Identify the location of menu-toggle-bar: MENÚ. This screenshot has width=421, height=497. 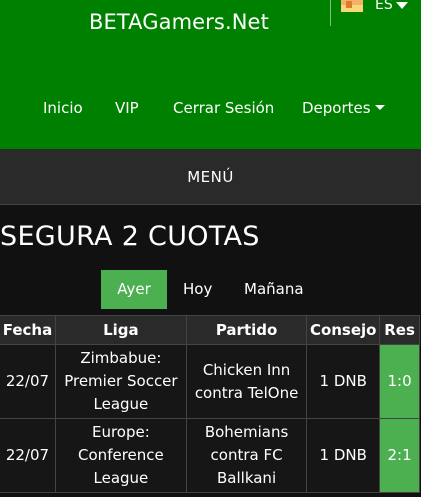
(210, 177).